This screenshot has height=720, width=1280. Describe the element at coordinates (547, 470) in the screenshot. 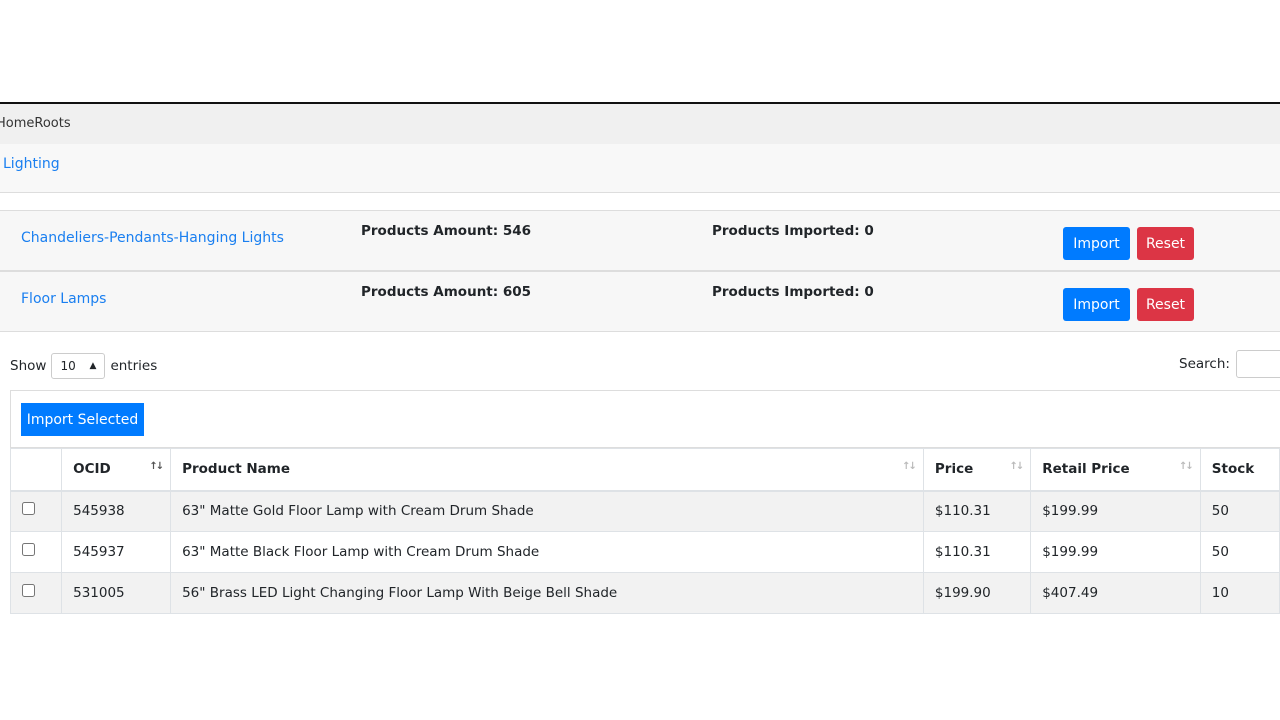

I see `column-header-product-name: Product Name ↑↓` at that location.